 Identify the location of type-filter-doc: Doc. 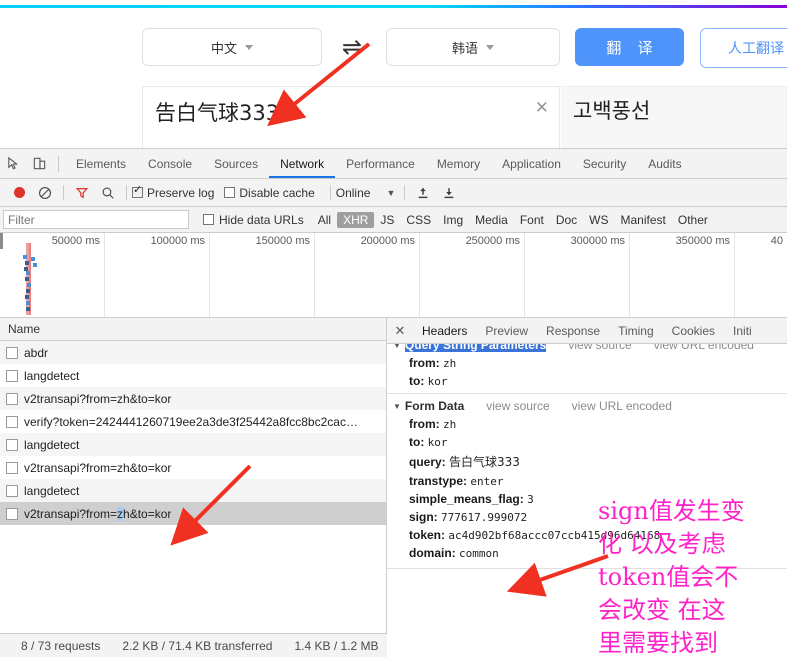
(566, 220).